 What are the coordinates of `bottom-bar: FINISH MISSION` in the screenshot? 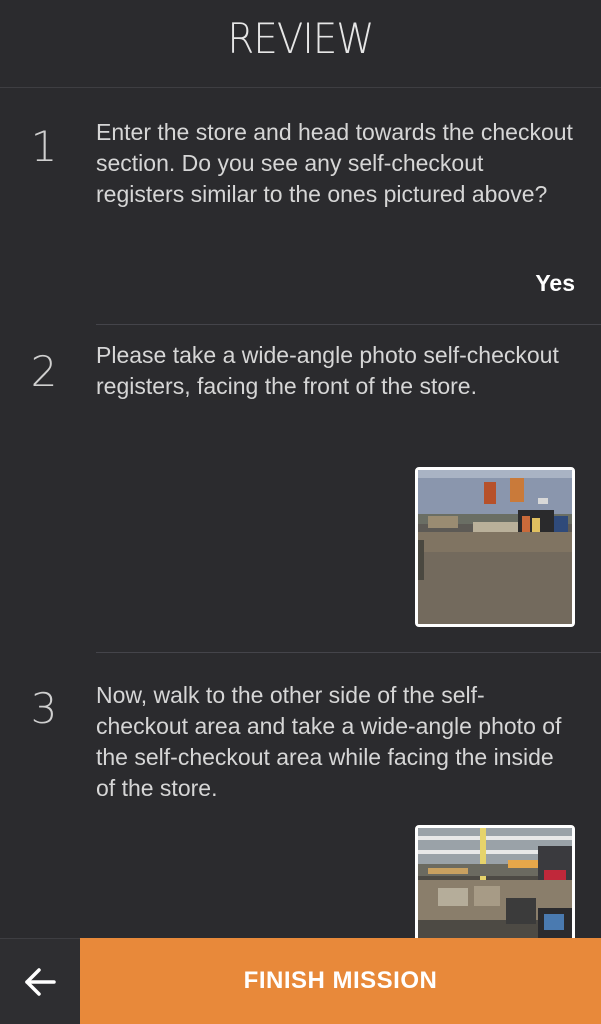 It's located at (300, 981).